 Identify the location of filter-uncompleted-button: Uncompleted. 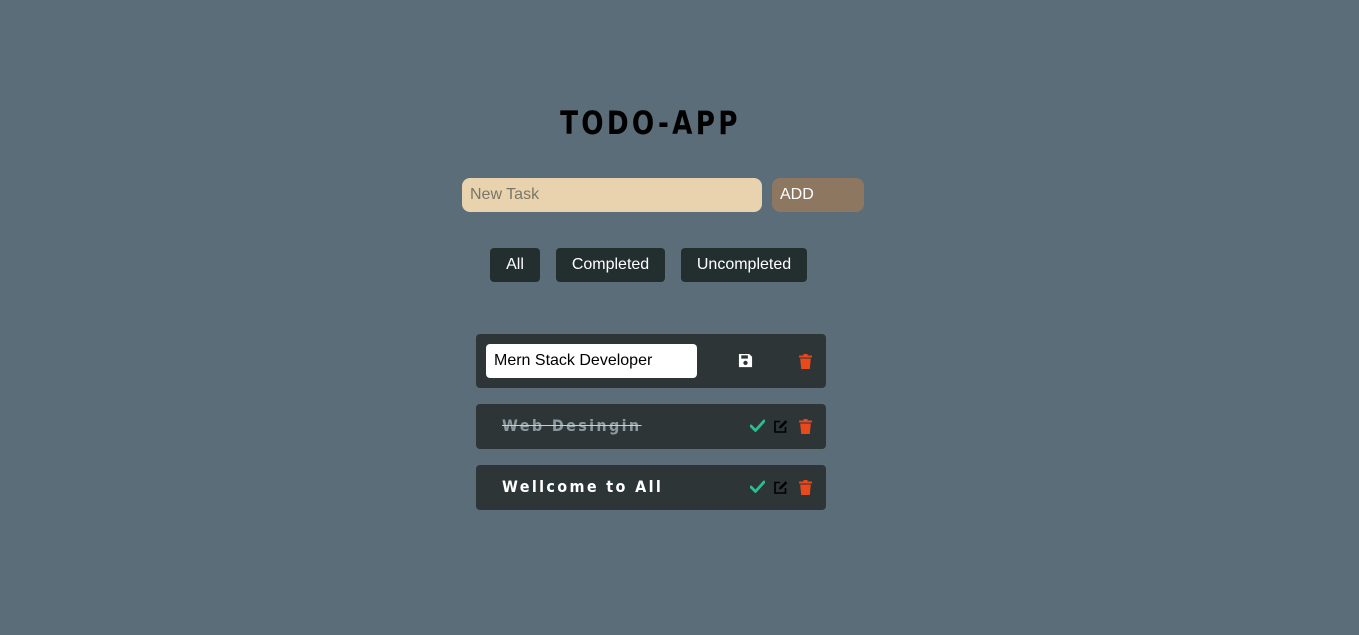
(744, 265).